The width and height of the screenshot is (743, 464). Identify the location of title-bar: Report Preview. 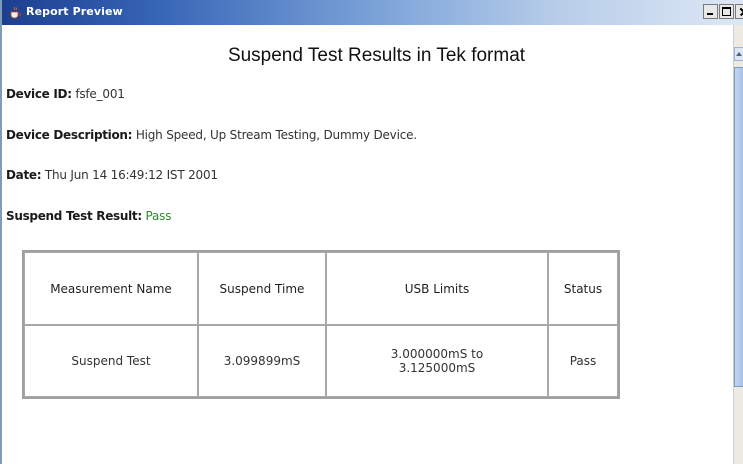
(372, 12).